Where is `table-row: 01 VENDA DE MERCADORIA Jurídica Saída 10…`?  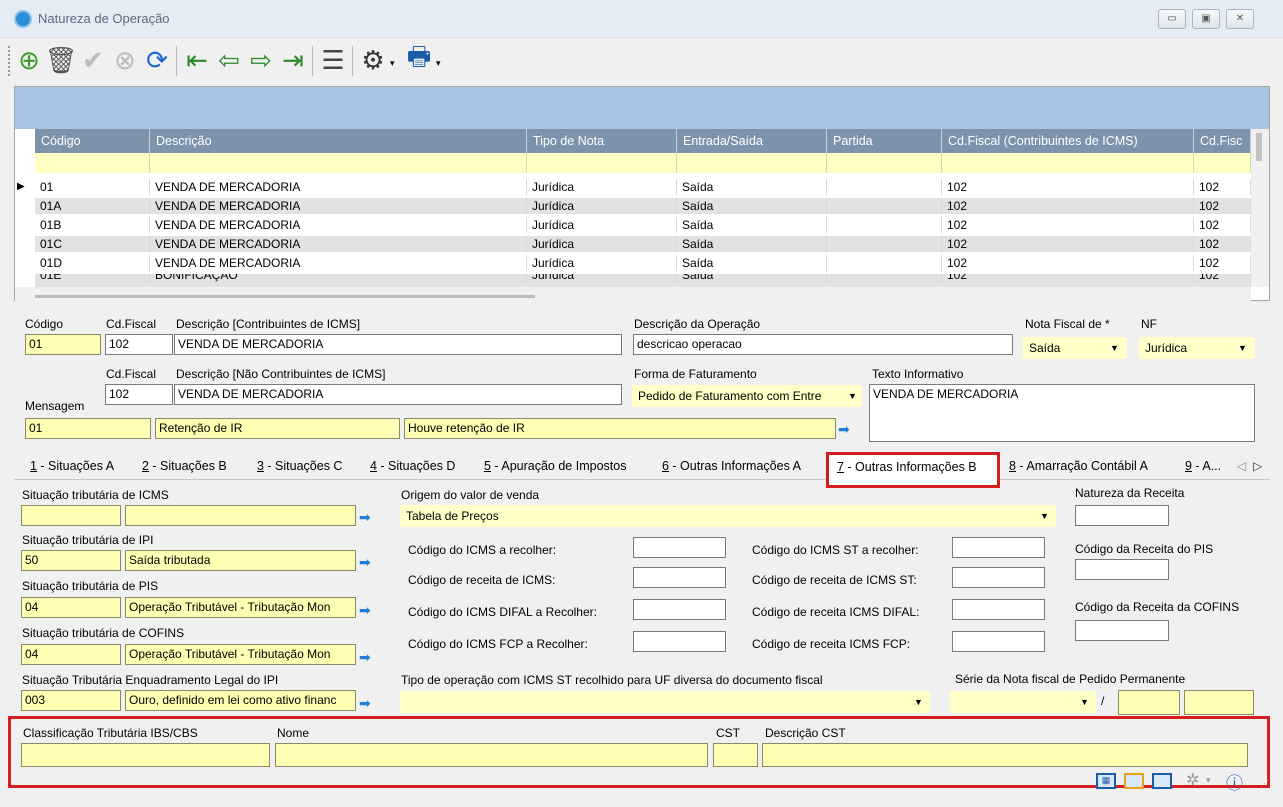 table-row: 01 VENDA DE MERCADORIA Jurídica Saída 10… is located at coordinates (643, 187).